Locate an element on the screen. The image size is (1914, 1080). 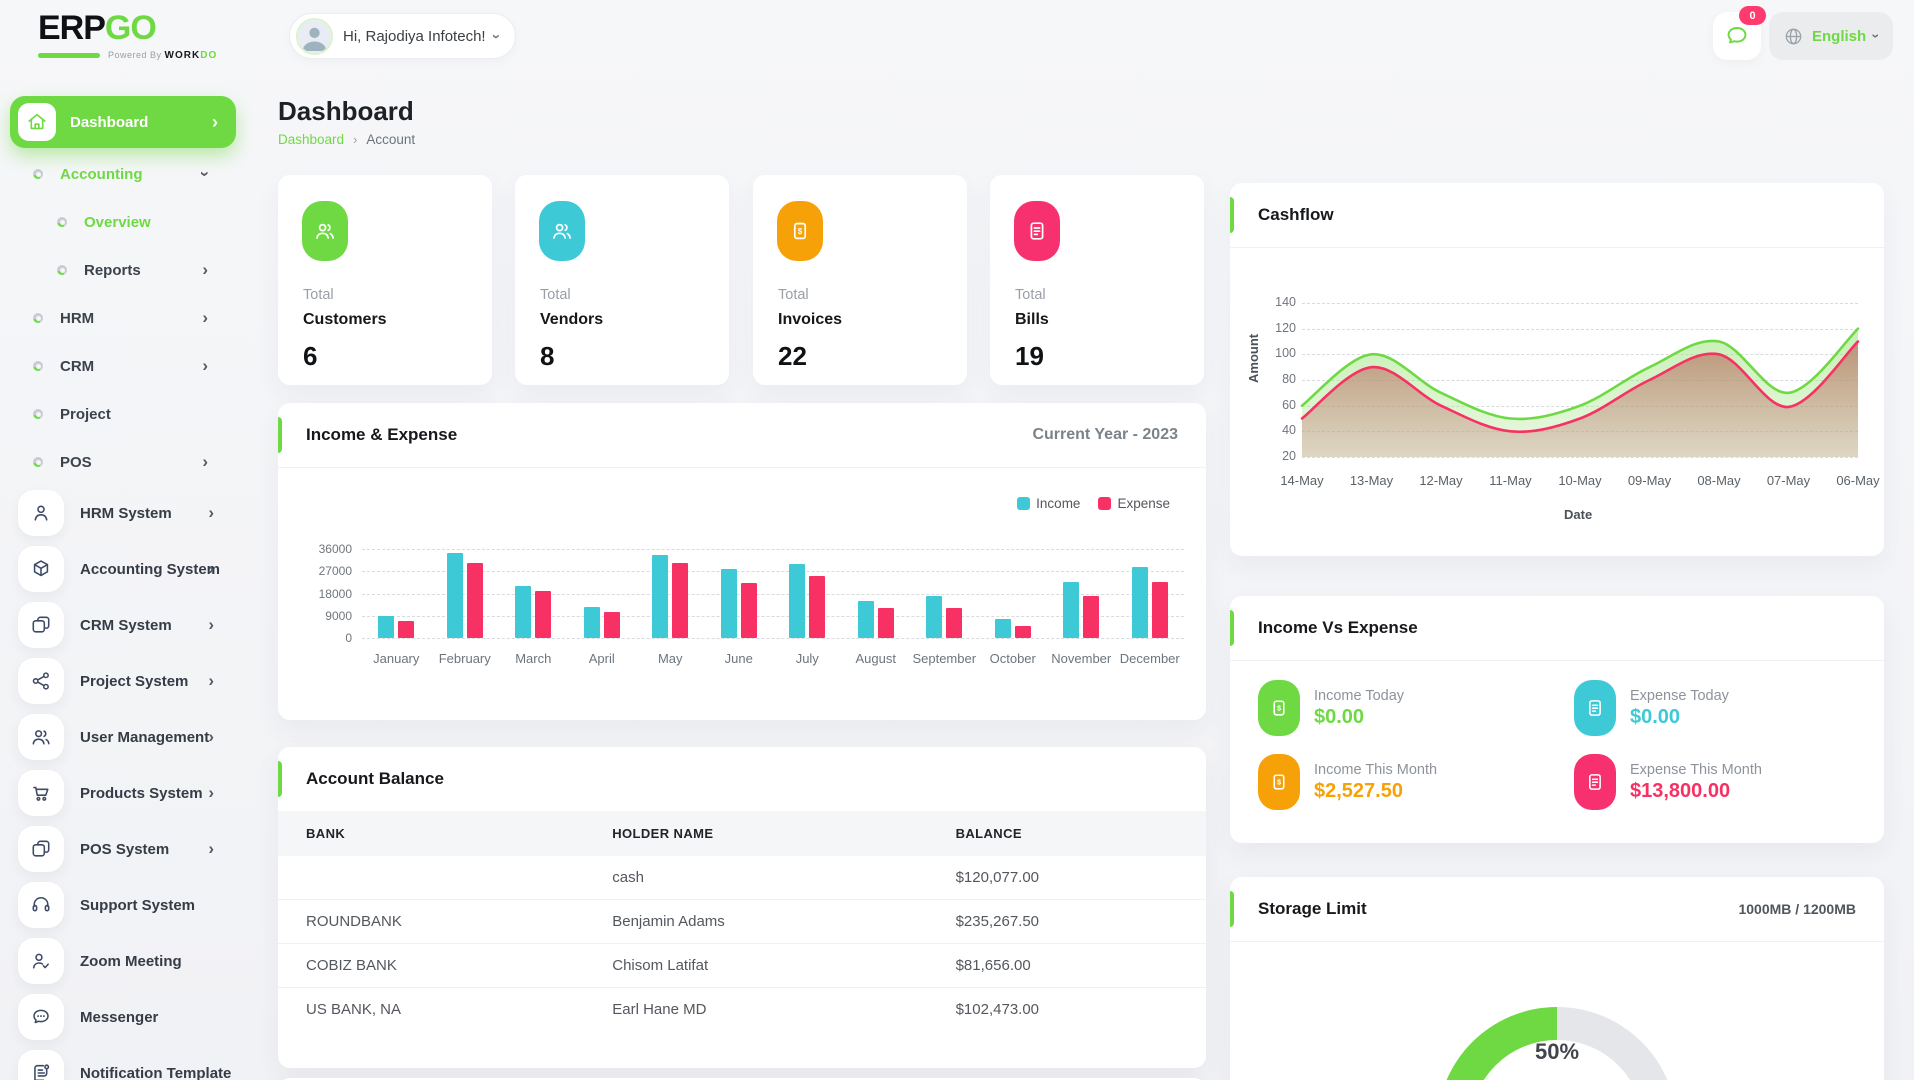
panel-header: Cashflow is located at coordinates (1557, 215).